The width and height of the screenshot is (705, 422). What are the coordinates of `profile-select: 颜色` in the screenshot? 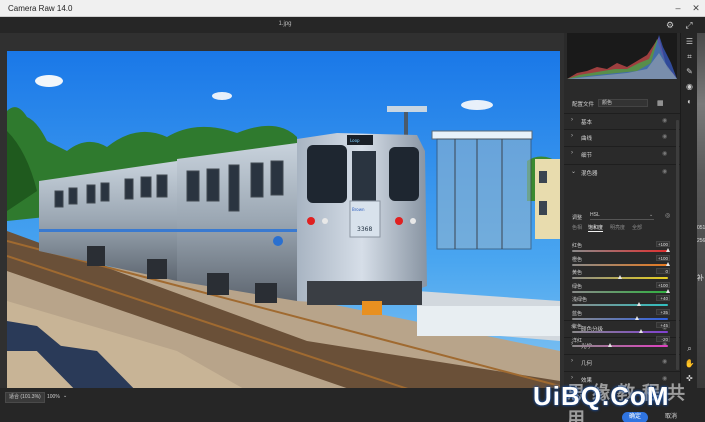 It's located at (623, 103).